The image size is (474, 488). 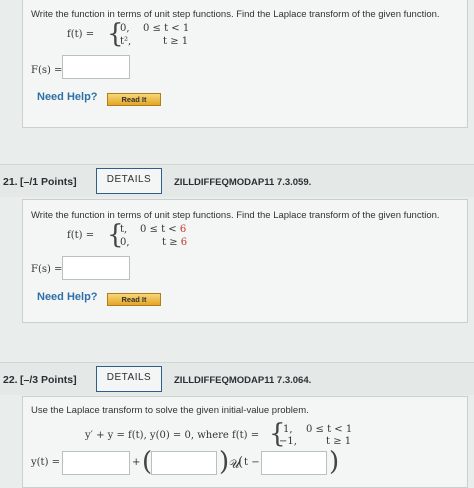 What do you see at coordinates (81, 235) in the screenshot?
I see `q21-f-label: f(t) =` at bounding box center [81, 235].